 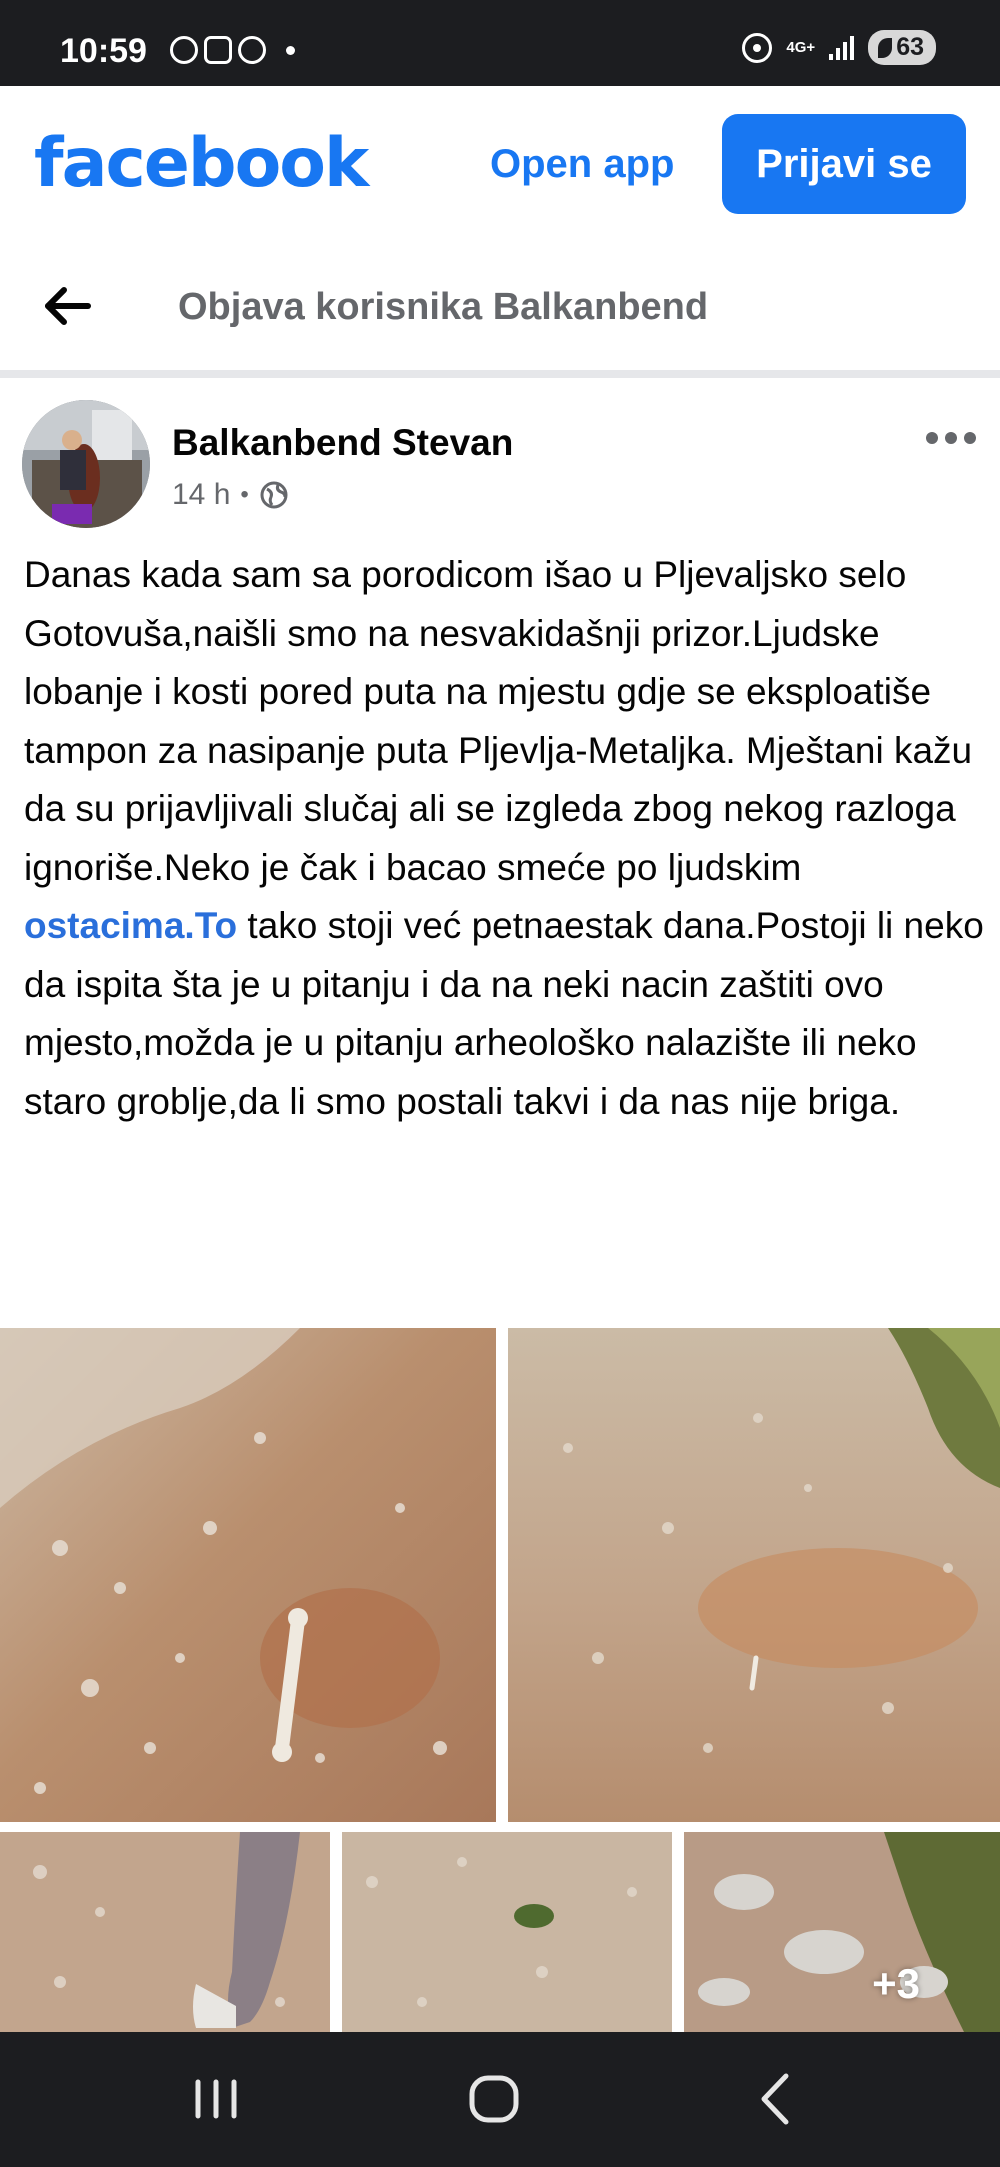 What do you see at coordinates (252, 50) in the screenshot?
I see `viber-icon` at bounding box center [252, 50].